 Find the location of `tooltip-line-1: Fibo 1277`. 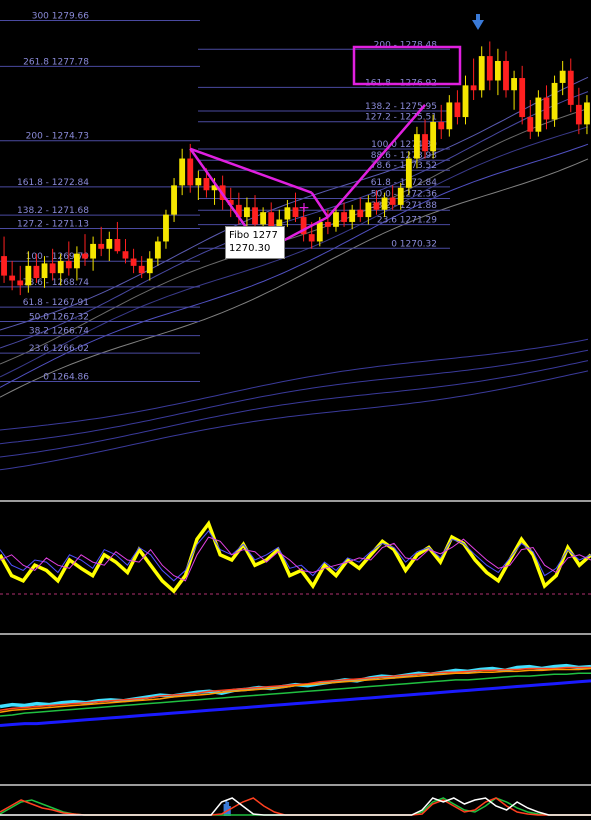

tooltip-line-1: Fibo 1277 is located at coordinates (253, 235).